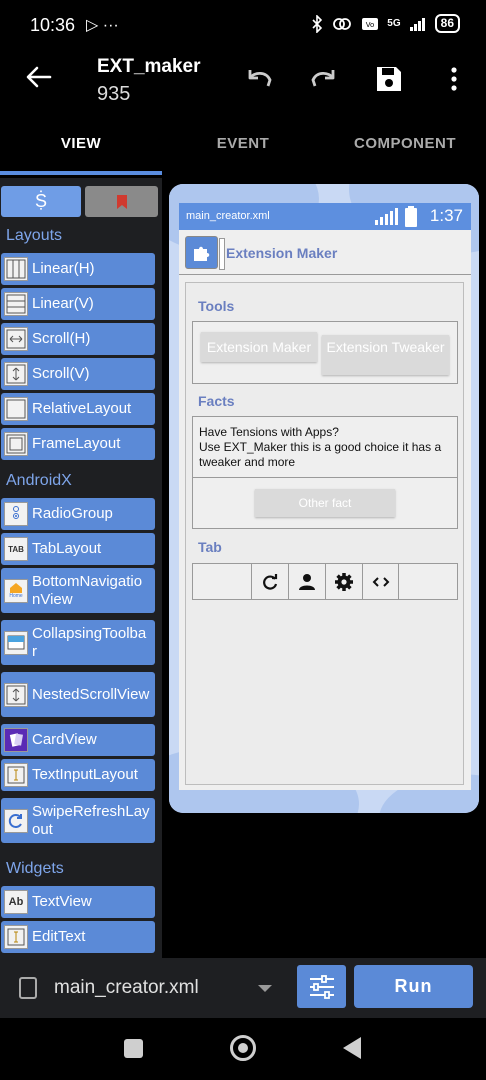  What do you see at coordinates (386, 216) in the screenshot?
I see `preview-signal-icon` at bounding box center [386, 216].